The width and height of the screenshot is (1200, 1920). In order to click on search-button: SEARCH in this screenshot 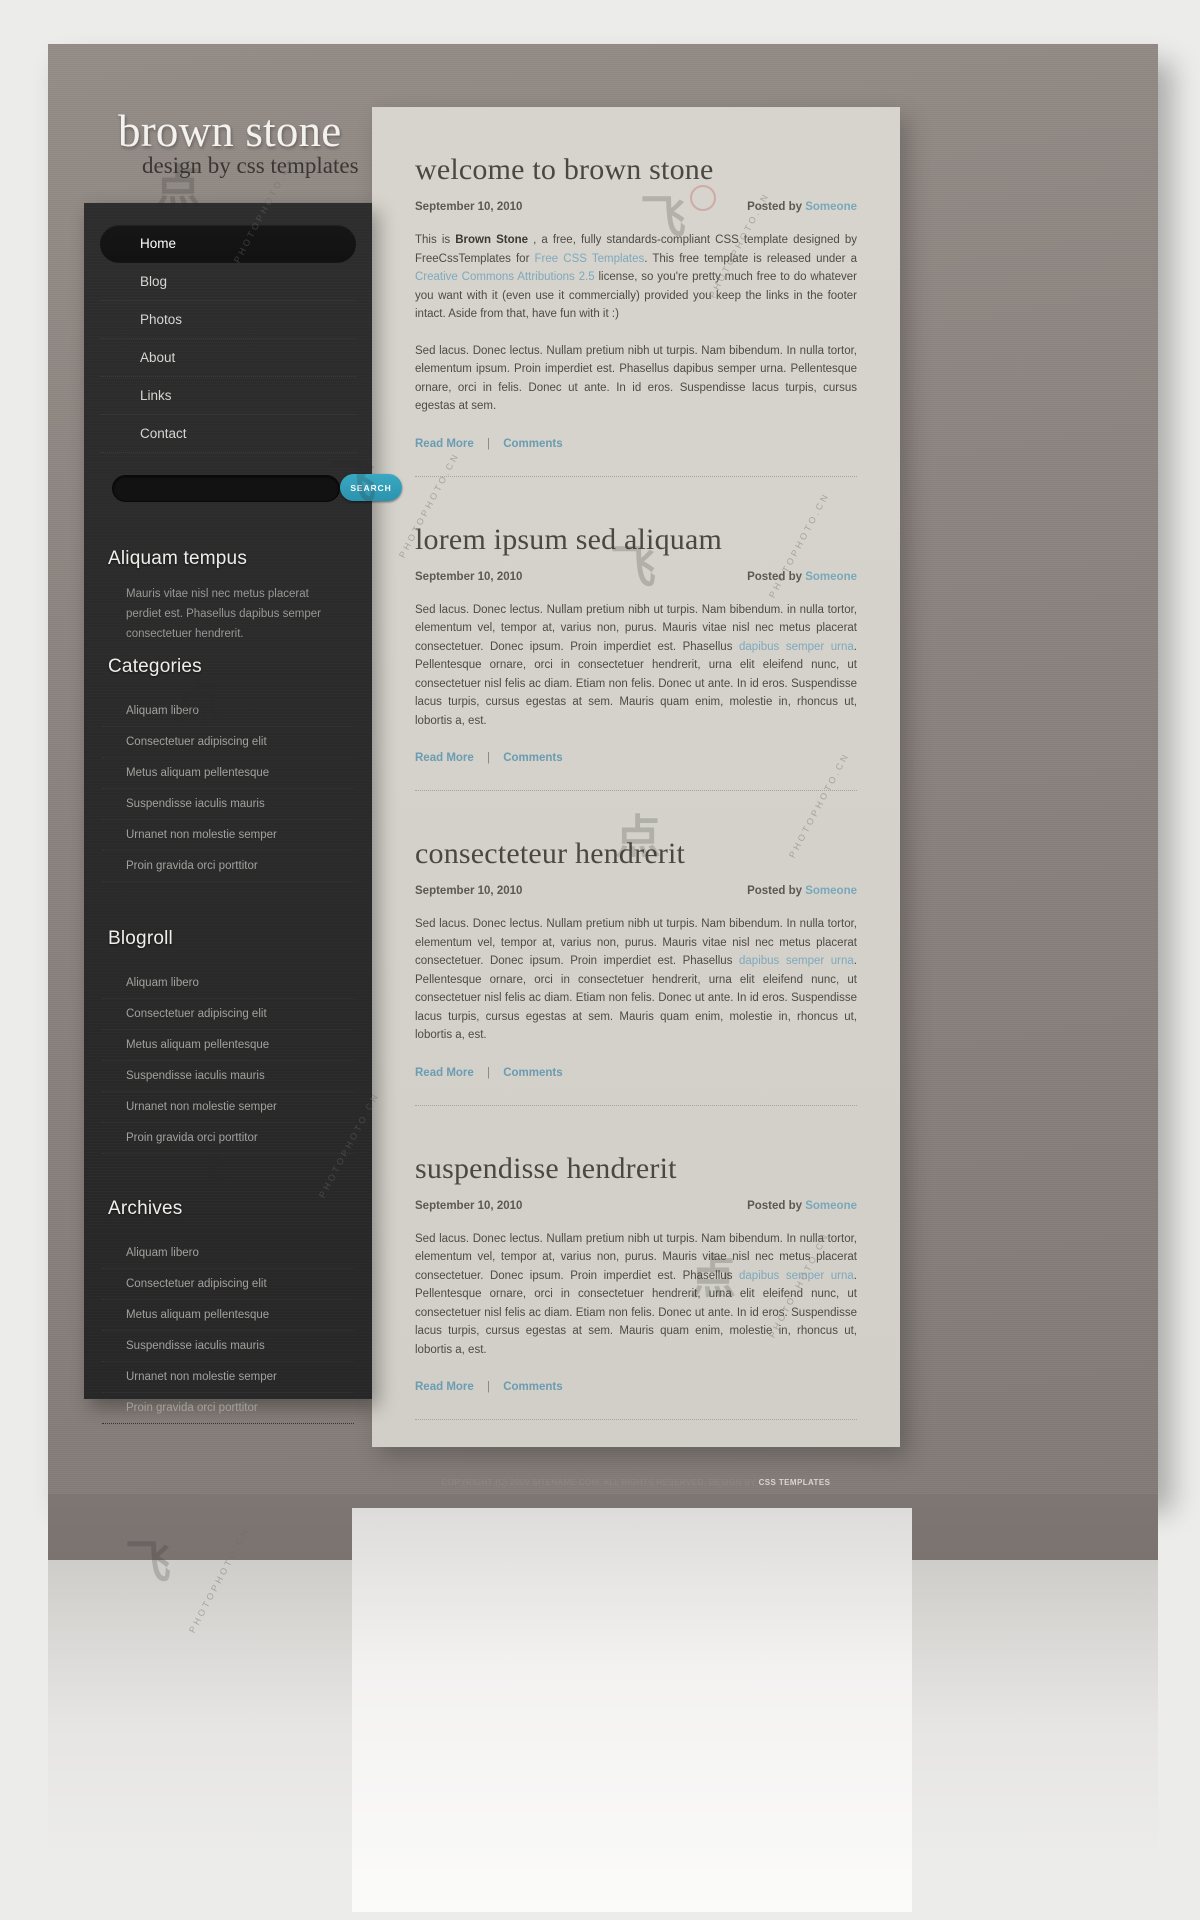, I will do `click(371, 487)`.